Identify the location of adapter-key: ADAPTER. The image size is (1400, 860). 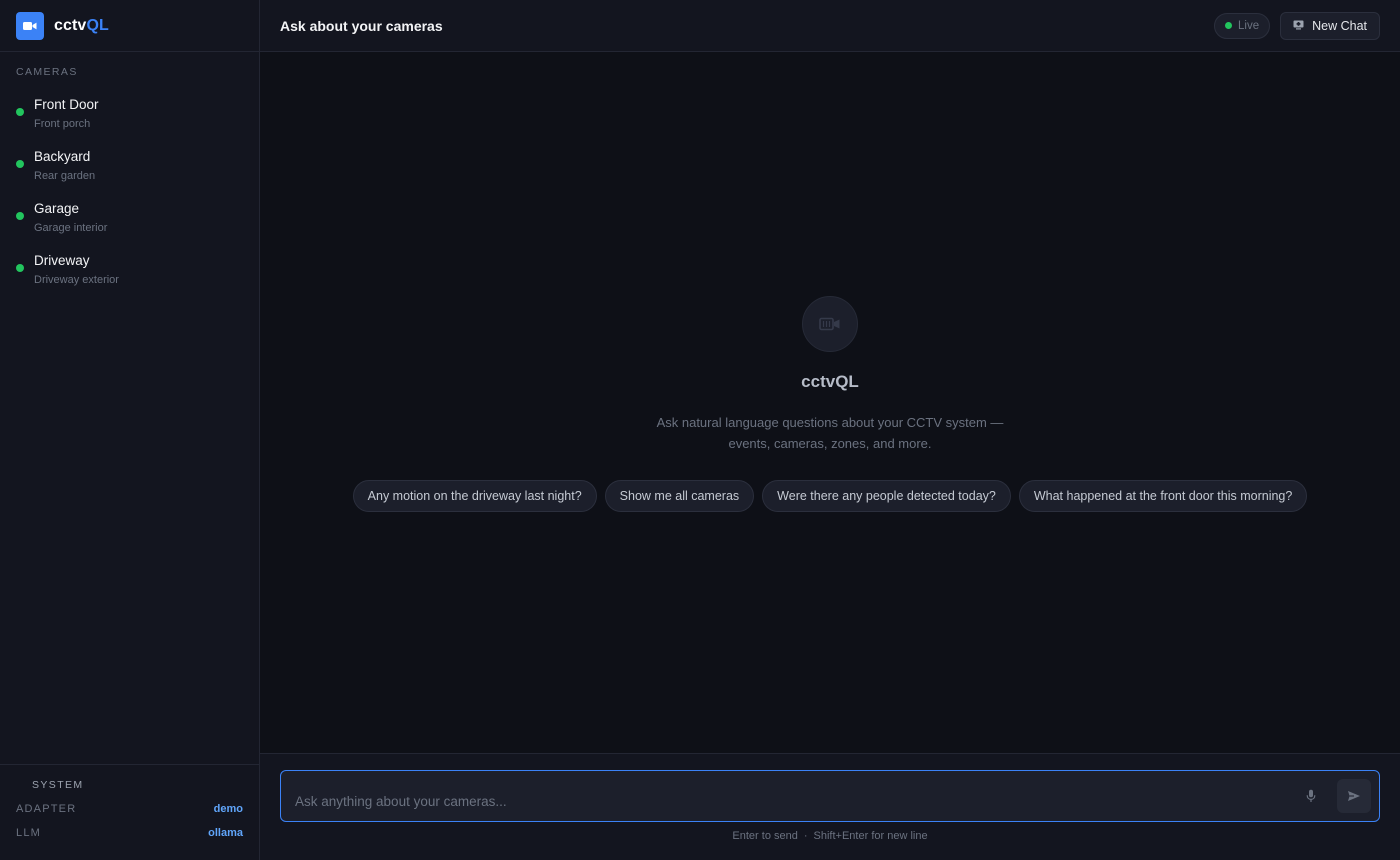
(46, 809).